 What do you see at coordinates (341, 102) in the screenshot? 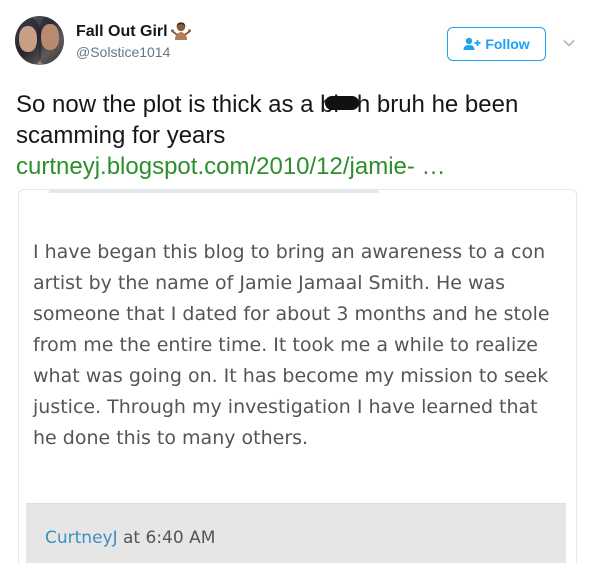
I see `censor-mark` at bounding box center [341, 102].